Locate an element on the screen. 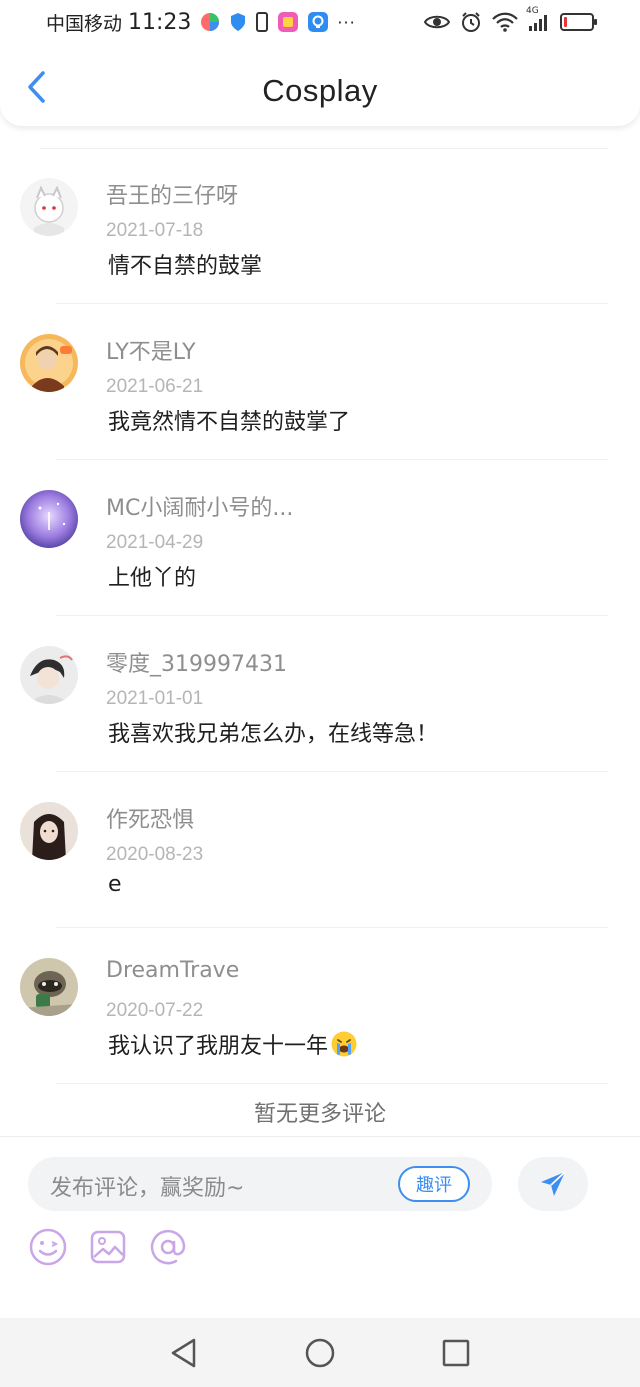  nav-recents-button is located at coordinates (456, 1353).